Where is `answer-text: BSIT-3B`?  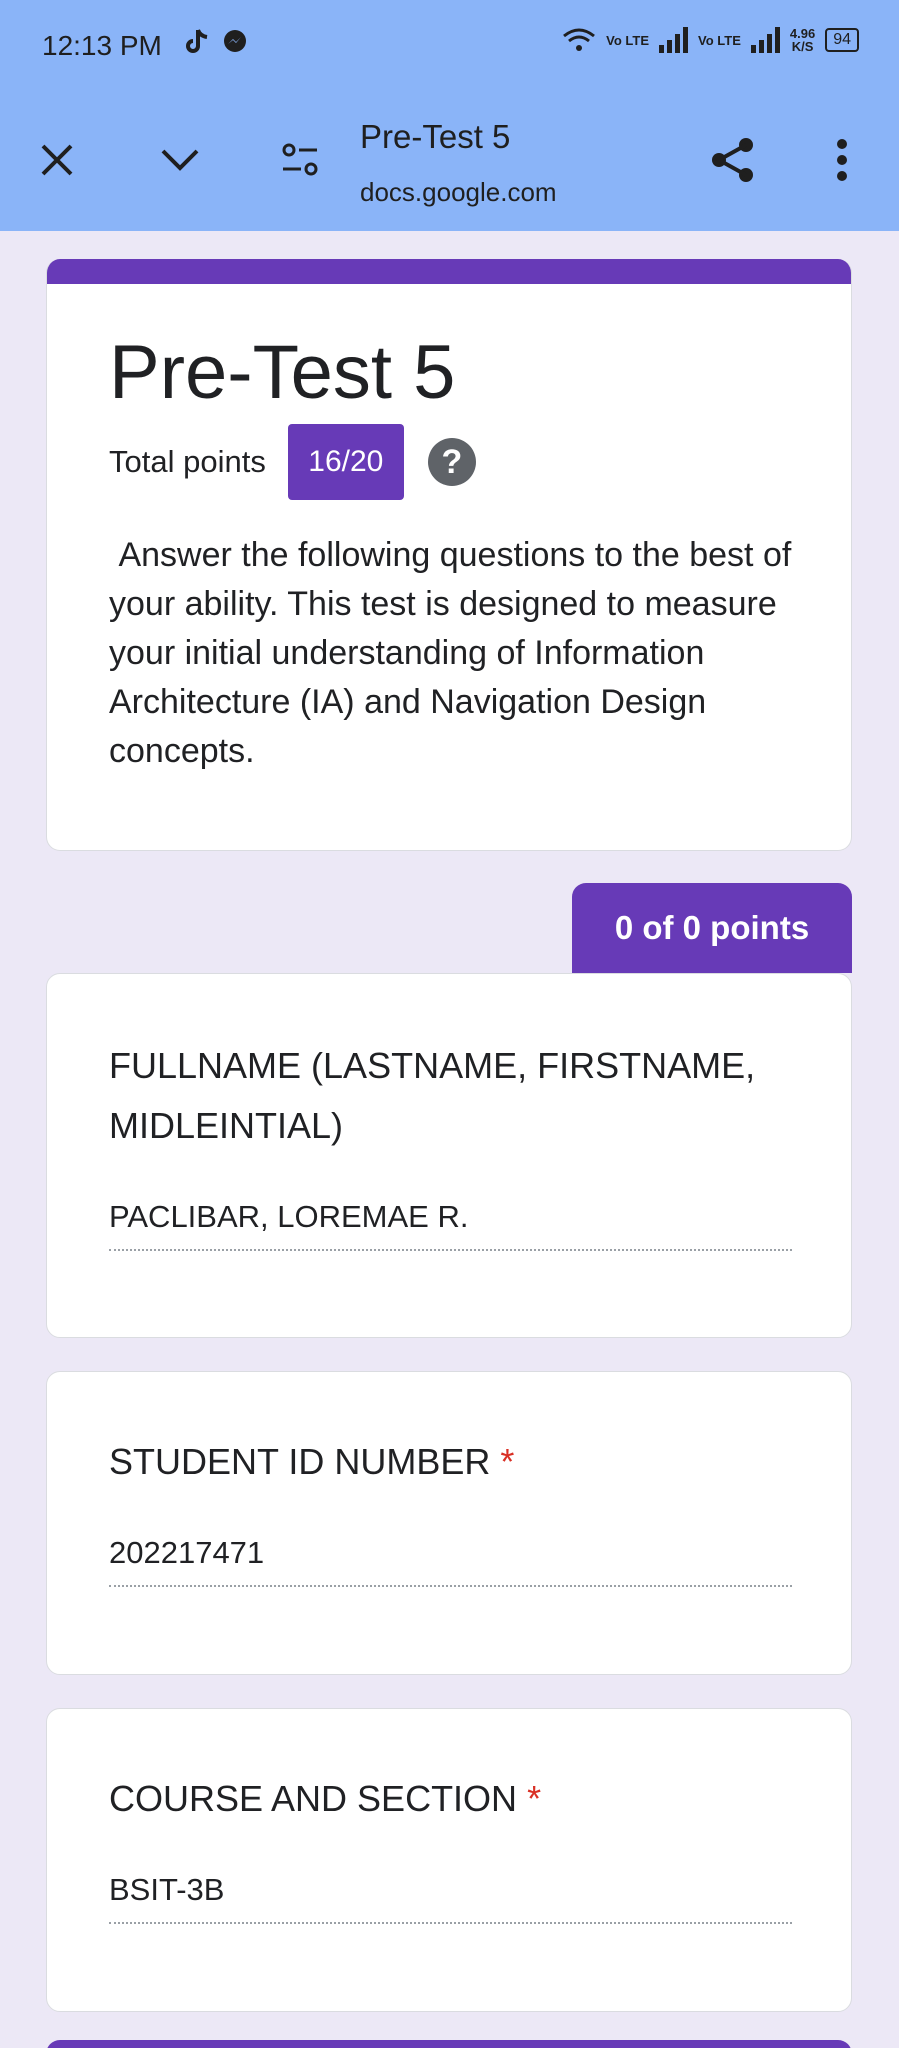 answer-text: BSIT-3B is located at coordinates (450, 1898).